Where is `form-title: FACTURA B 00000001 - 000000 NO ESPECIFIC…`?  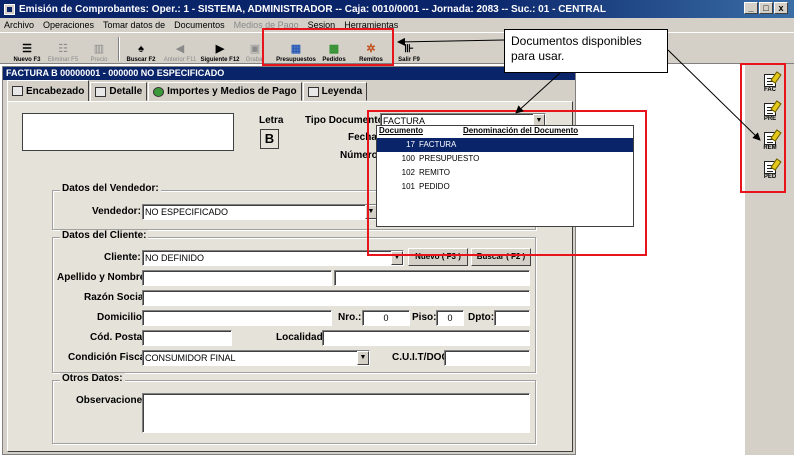
form-title: FACTURA B 00000001 - 000000 NO ESPECIFIC… is located at coordinates (289, 73).